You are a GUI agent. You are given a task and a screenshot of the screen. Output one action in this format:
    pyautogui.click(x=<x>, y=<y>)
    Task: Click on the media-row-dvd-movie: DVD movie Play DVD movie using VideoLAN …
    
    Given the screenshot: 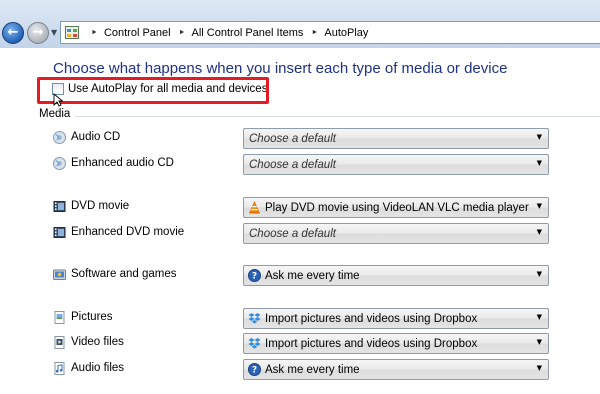 What is the action you would take?
    pyautogui.click(x=303, y=208)
    